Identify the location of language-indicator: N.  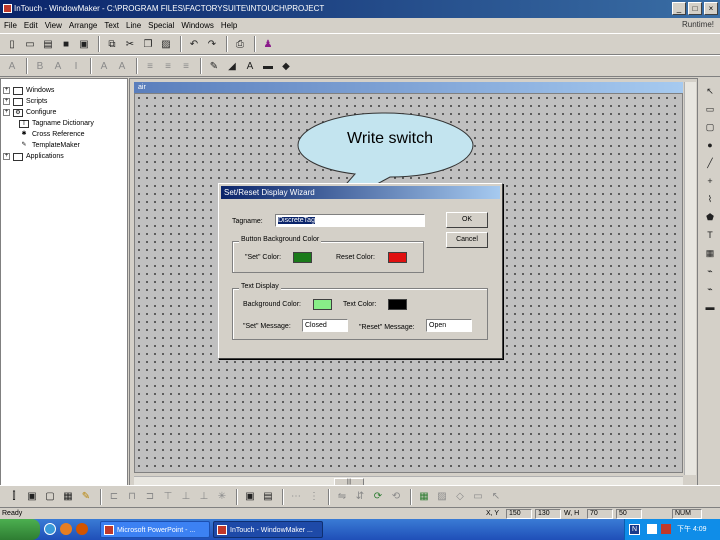
(634, 529).